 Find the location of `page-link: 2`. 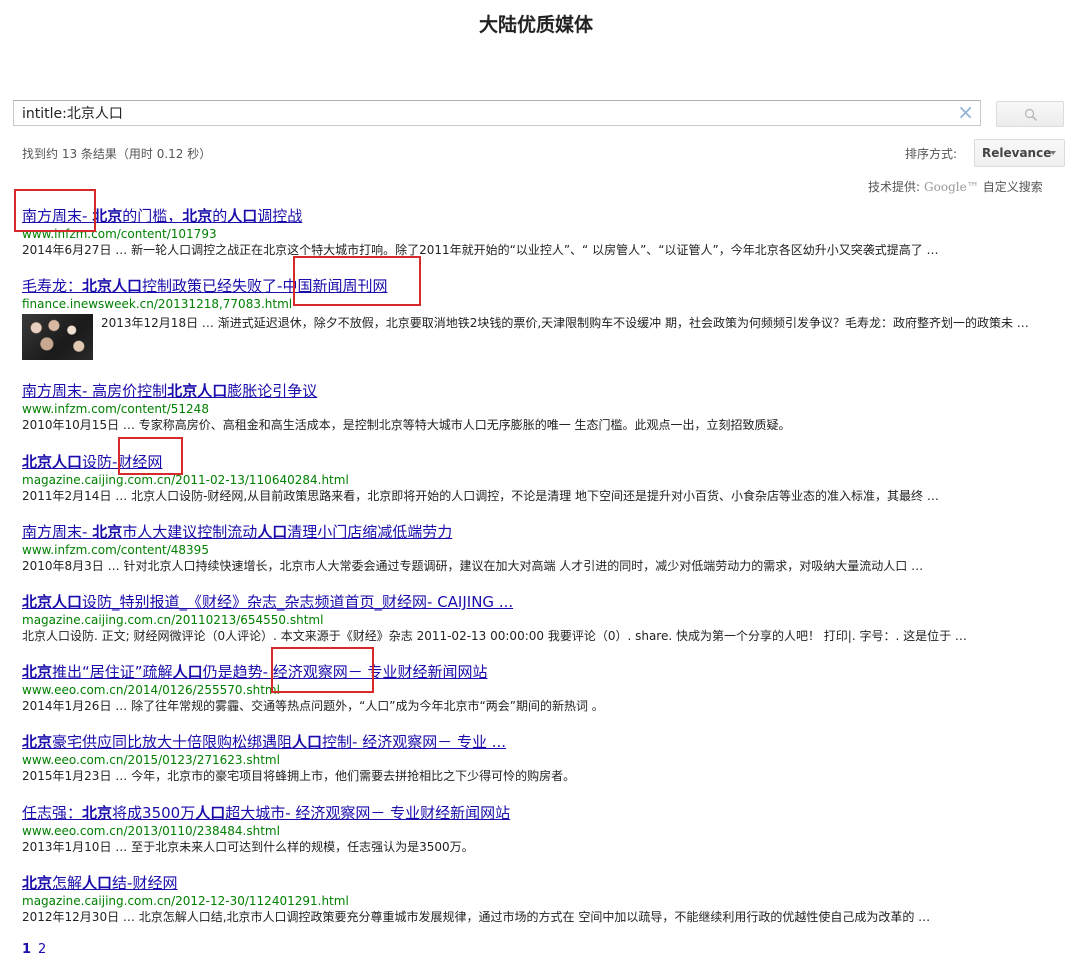

page-link: 2 is located at coordinates (42, 949).